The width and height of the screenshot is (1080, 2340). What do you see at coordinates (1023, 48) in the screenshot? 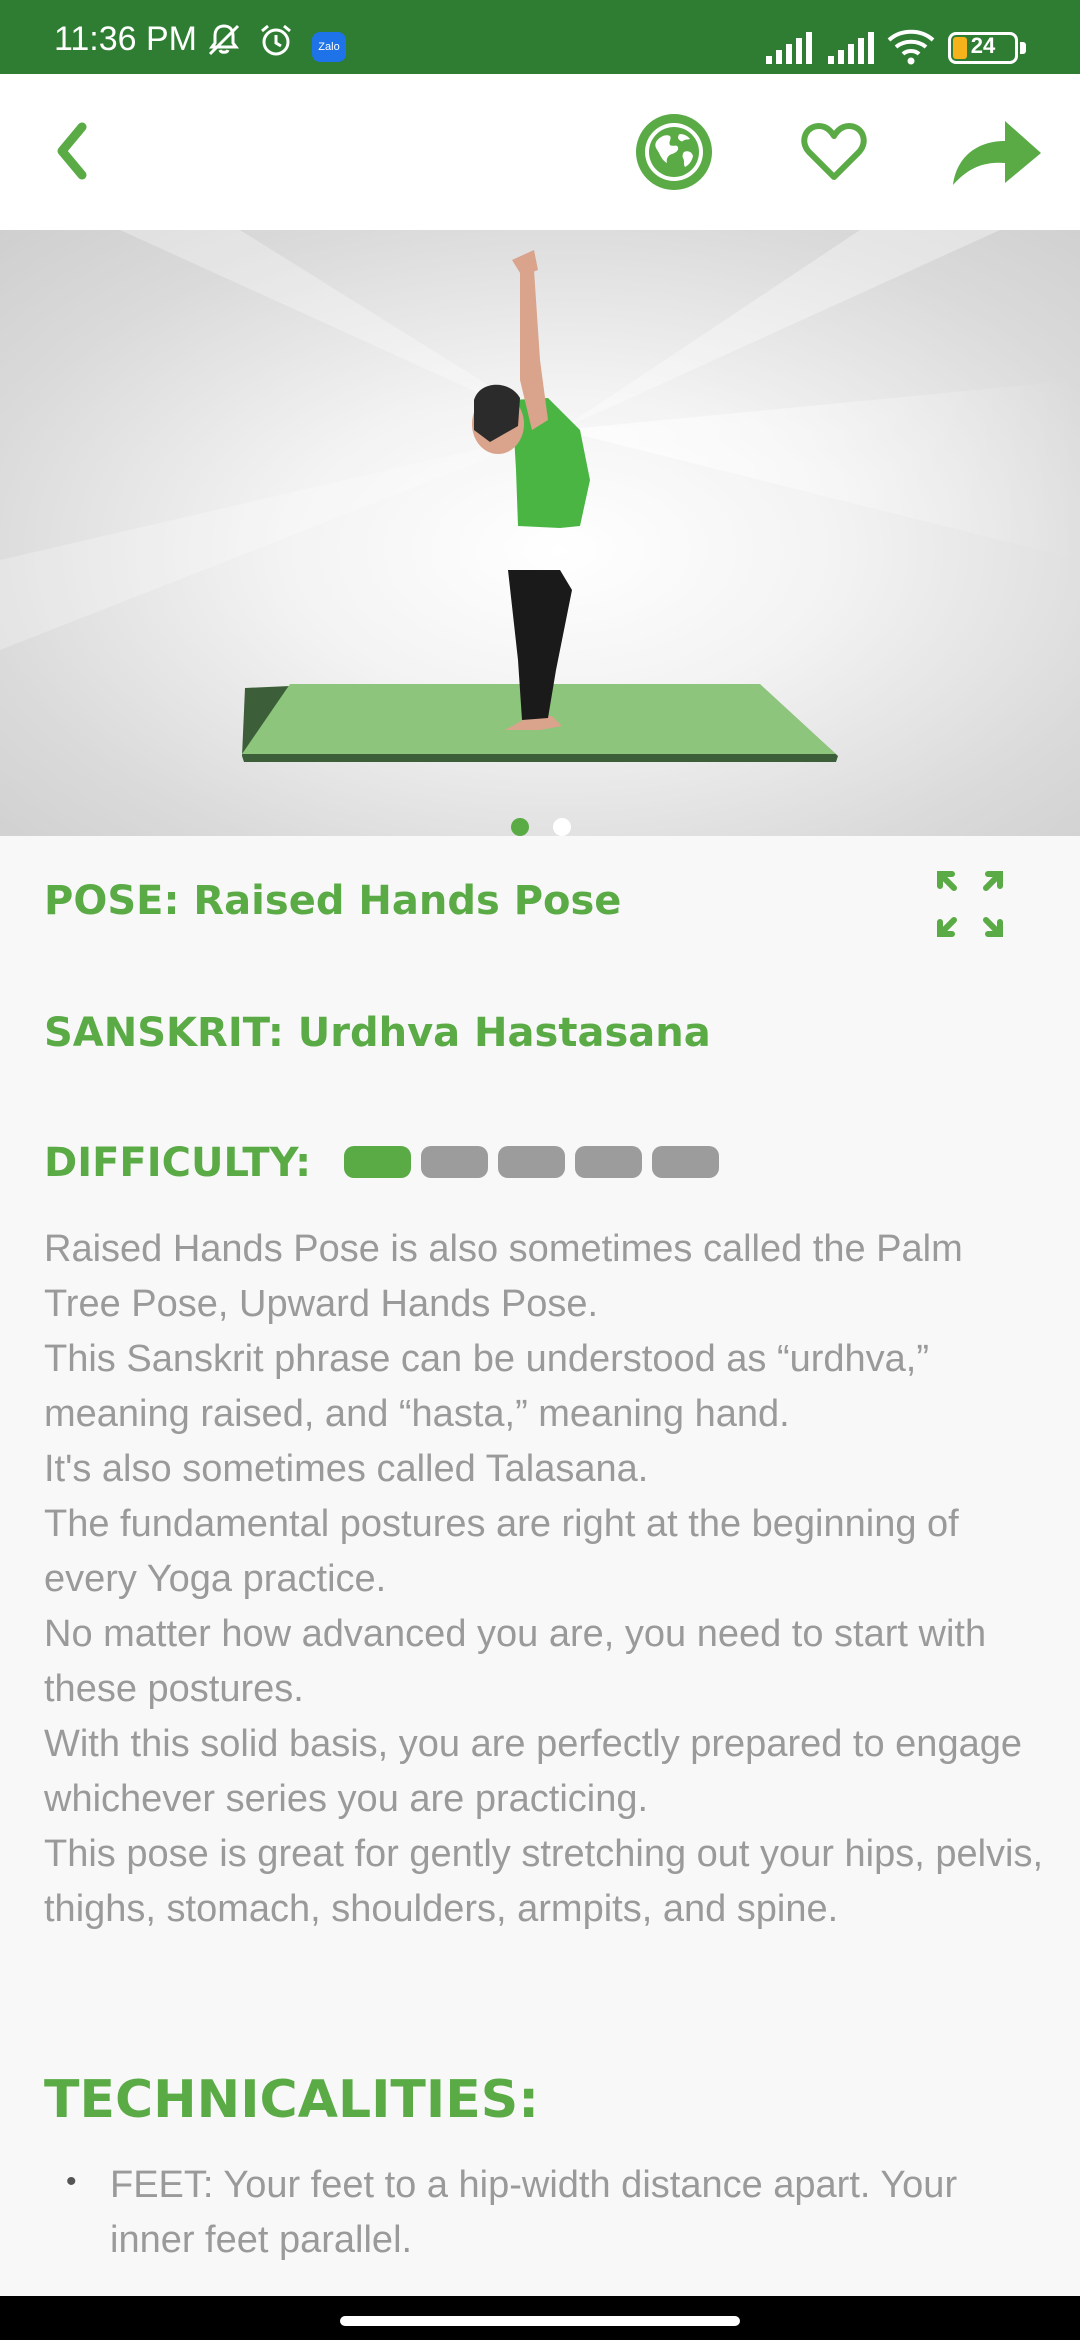
I see `battery-tip` at bounding box center [1023, 48].